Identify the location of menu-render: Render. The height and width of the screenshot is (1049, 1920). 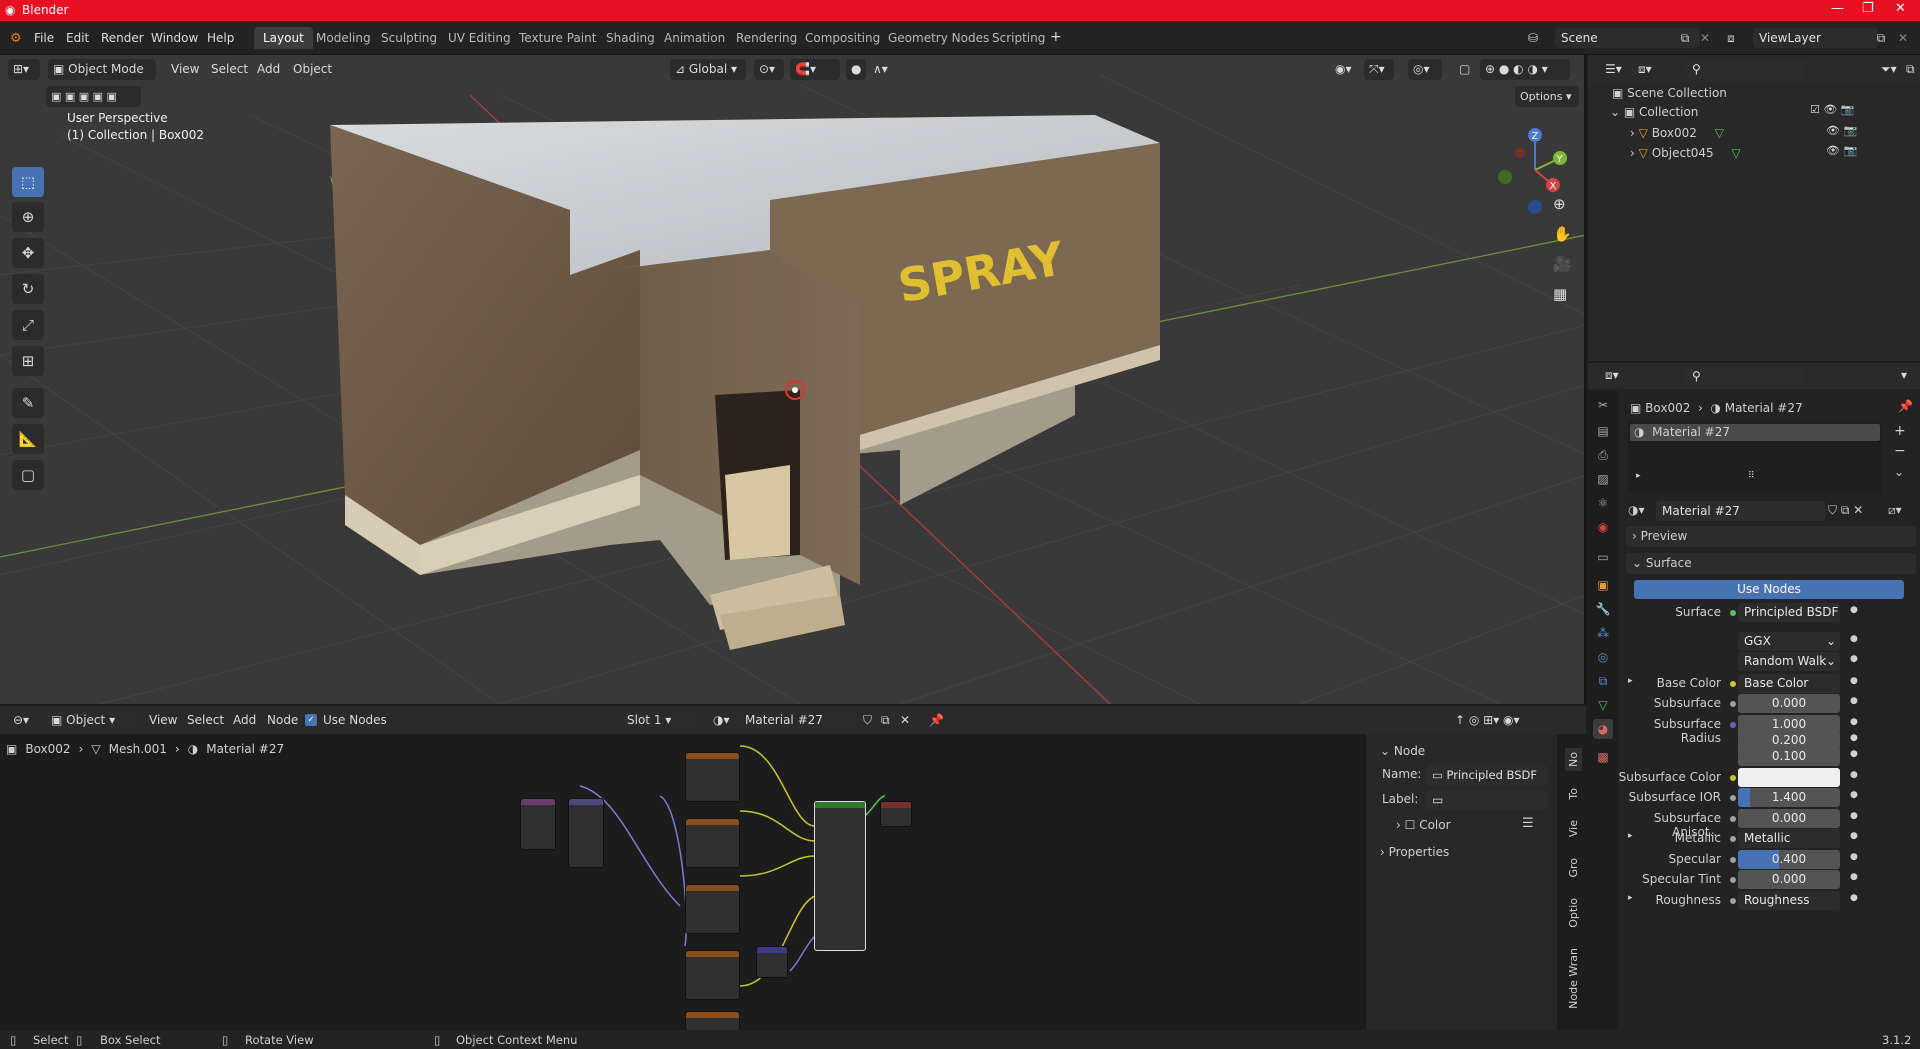
(122, 38).